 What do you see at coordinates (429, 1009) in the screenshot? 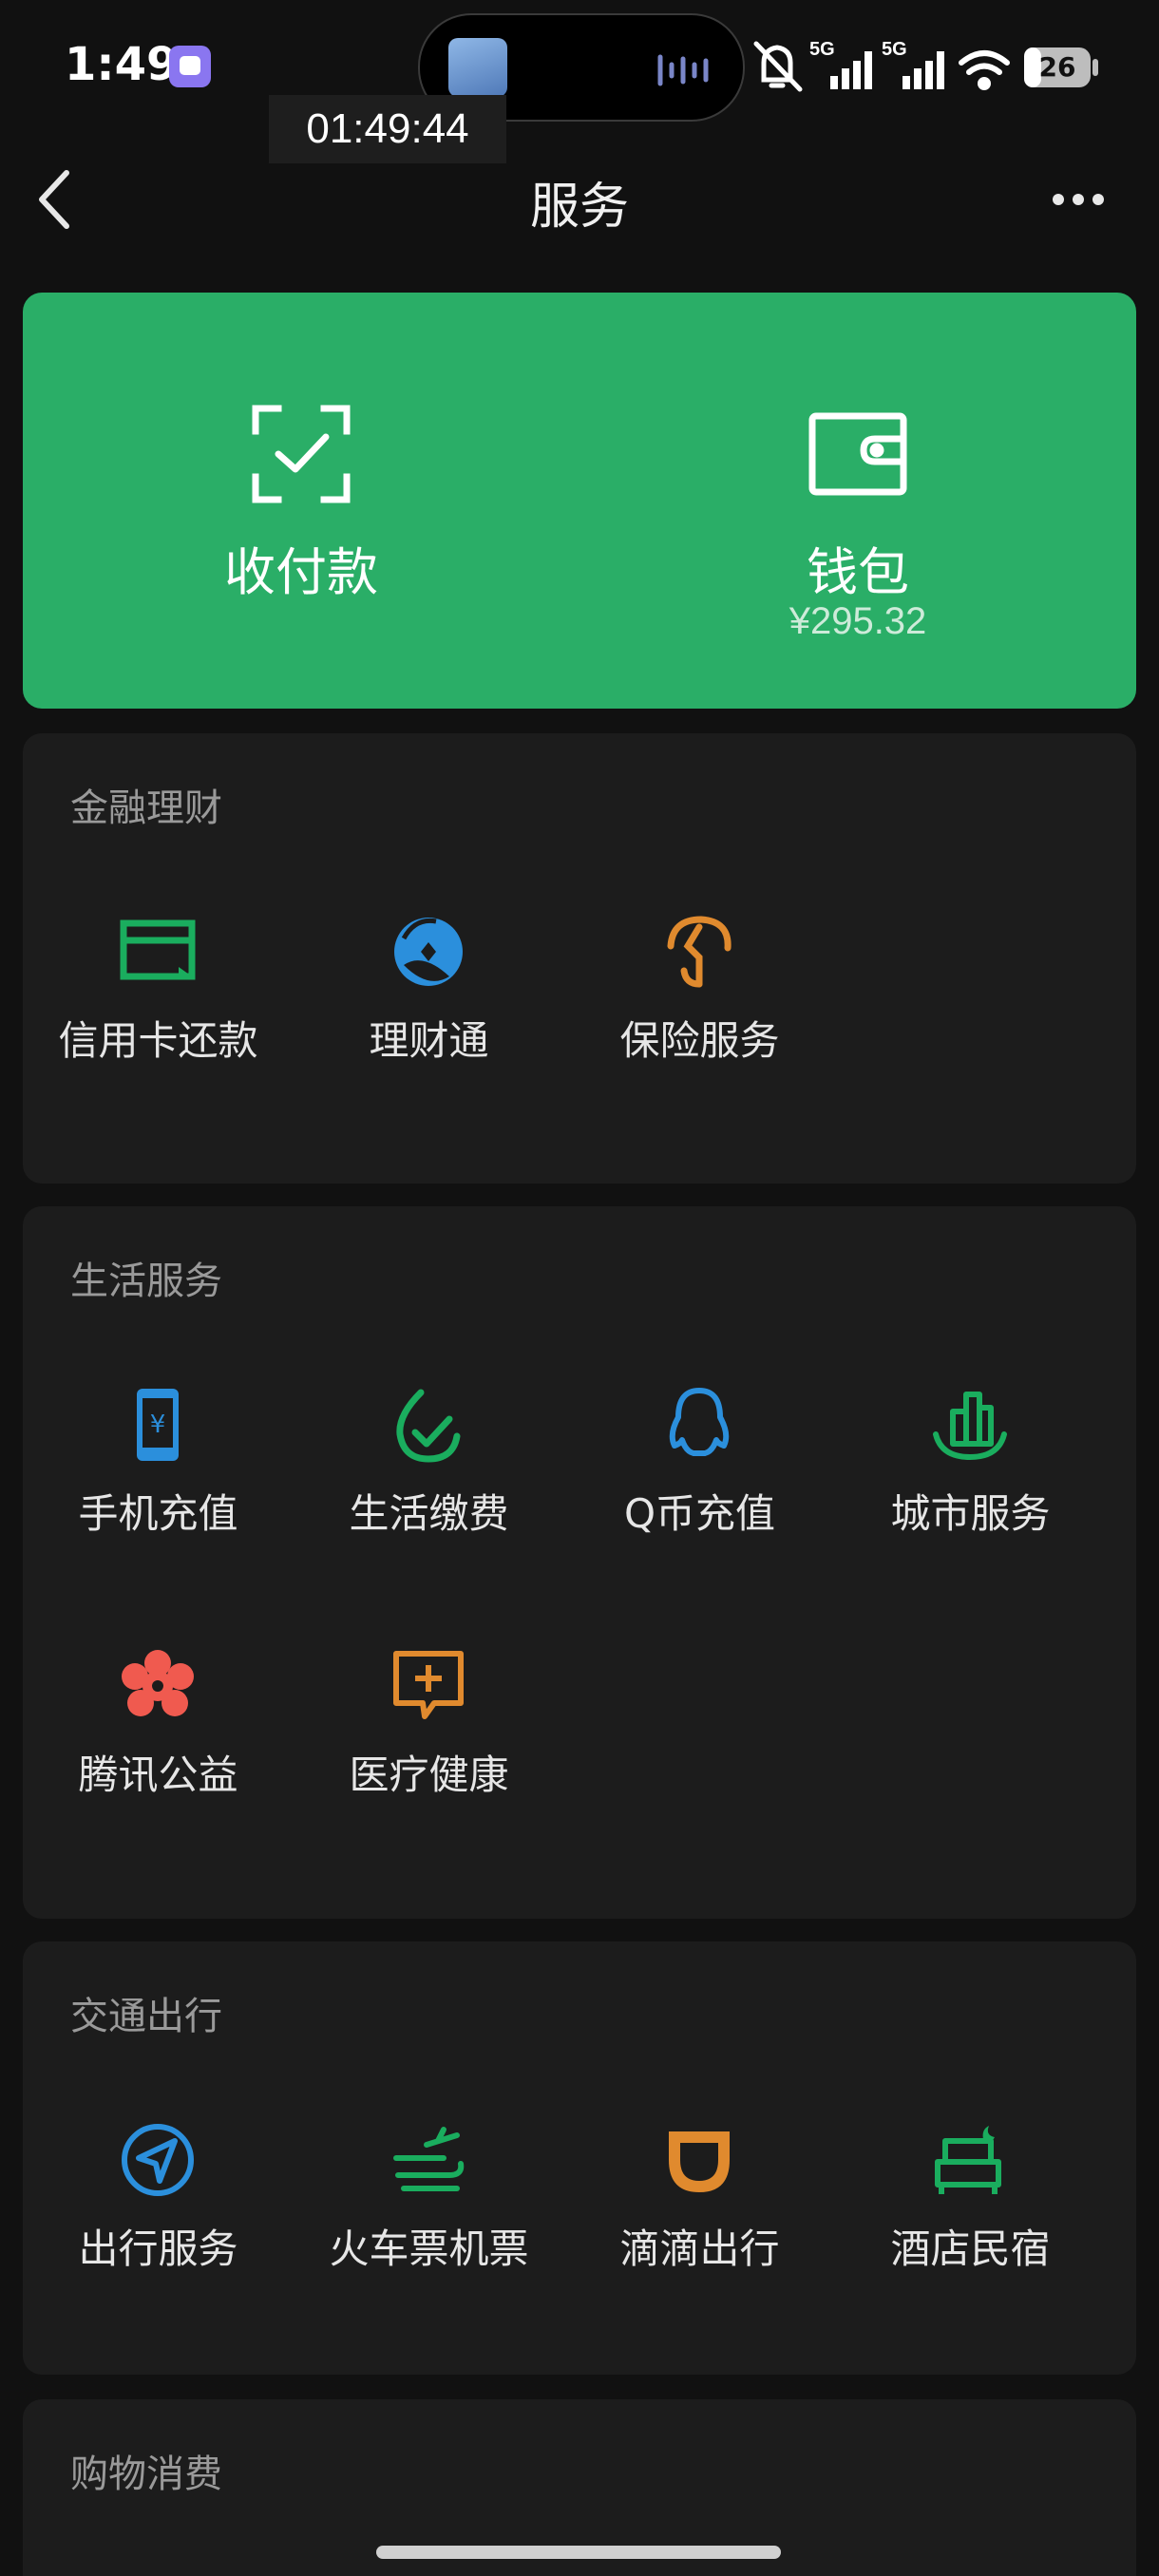
I see `wealth-button: 理财通` at bounding box center [429, 1009].